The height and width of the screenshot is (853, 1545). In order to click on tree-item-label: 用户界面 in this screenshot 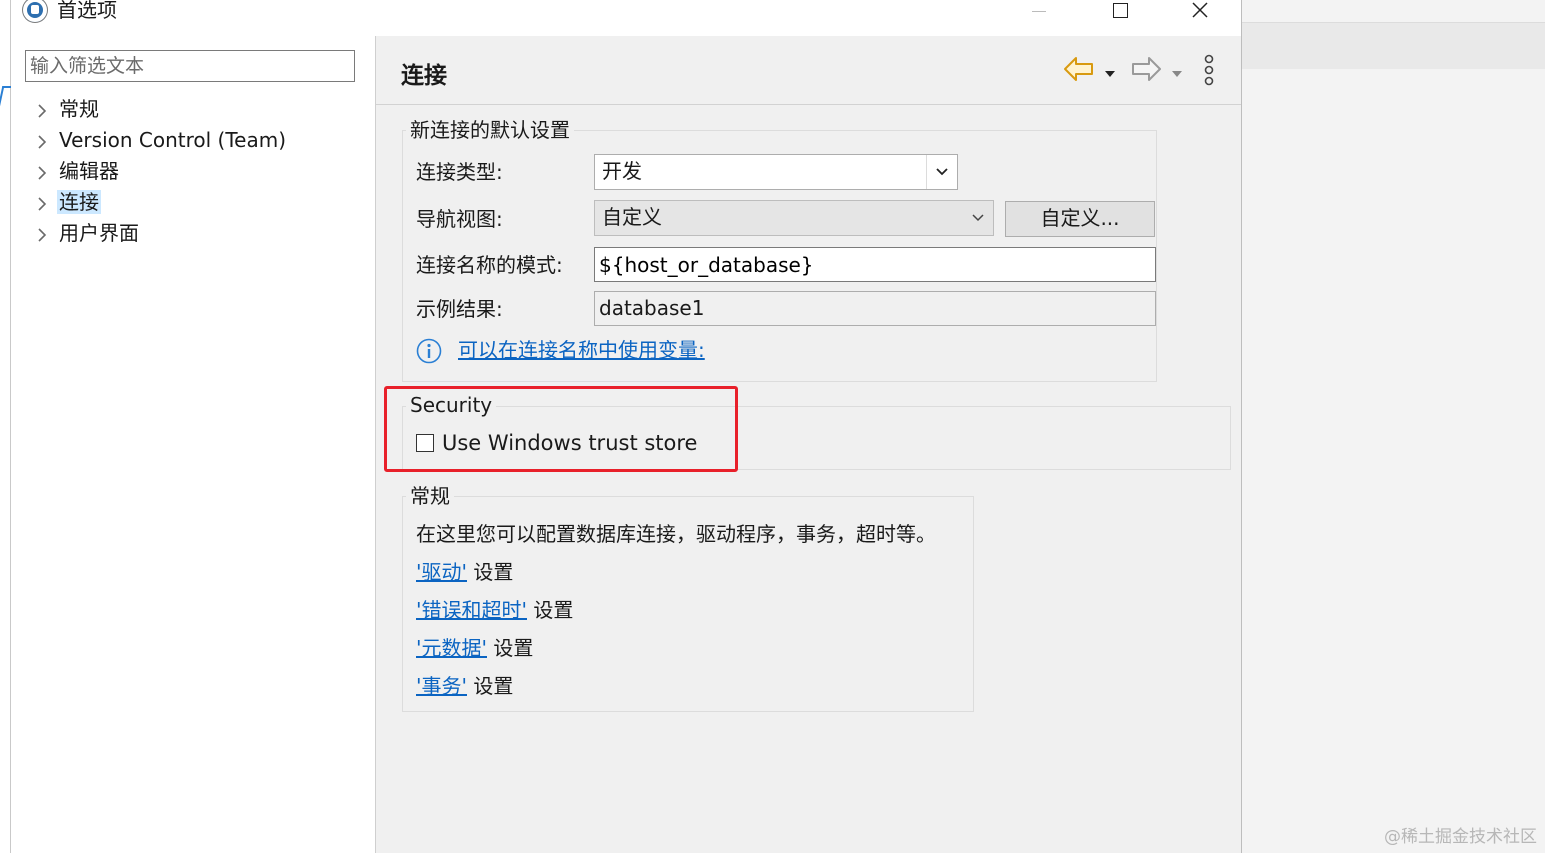, I will do `click(99, 233)`.